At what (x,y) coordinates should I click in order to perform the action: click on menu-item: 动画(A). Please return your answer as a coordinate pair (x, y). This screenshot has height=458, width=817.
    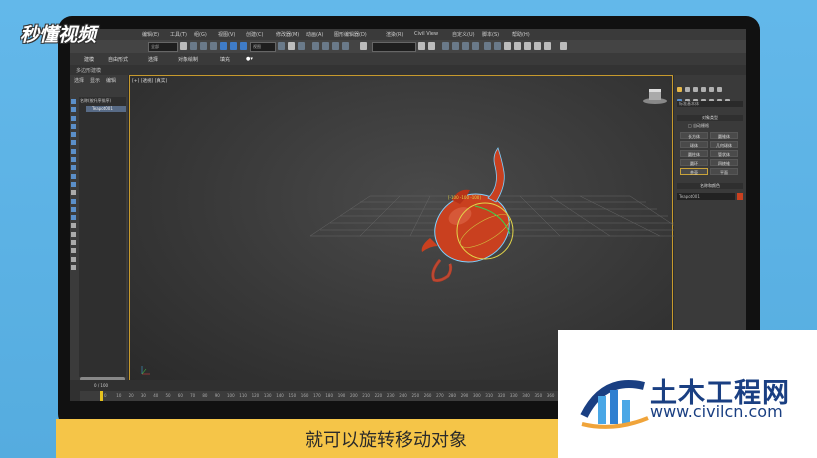
    Looking at the image, I should click on (314, 34).